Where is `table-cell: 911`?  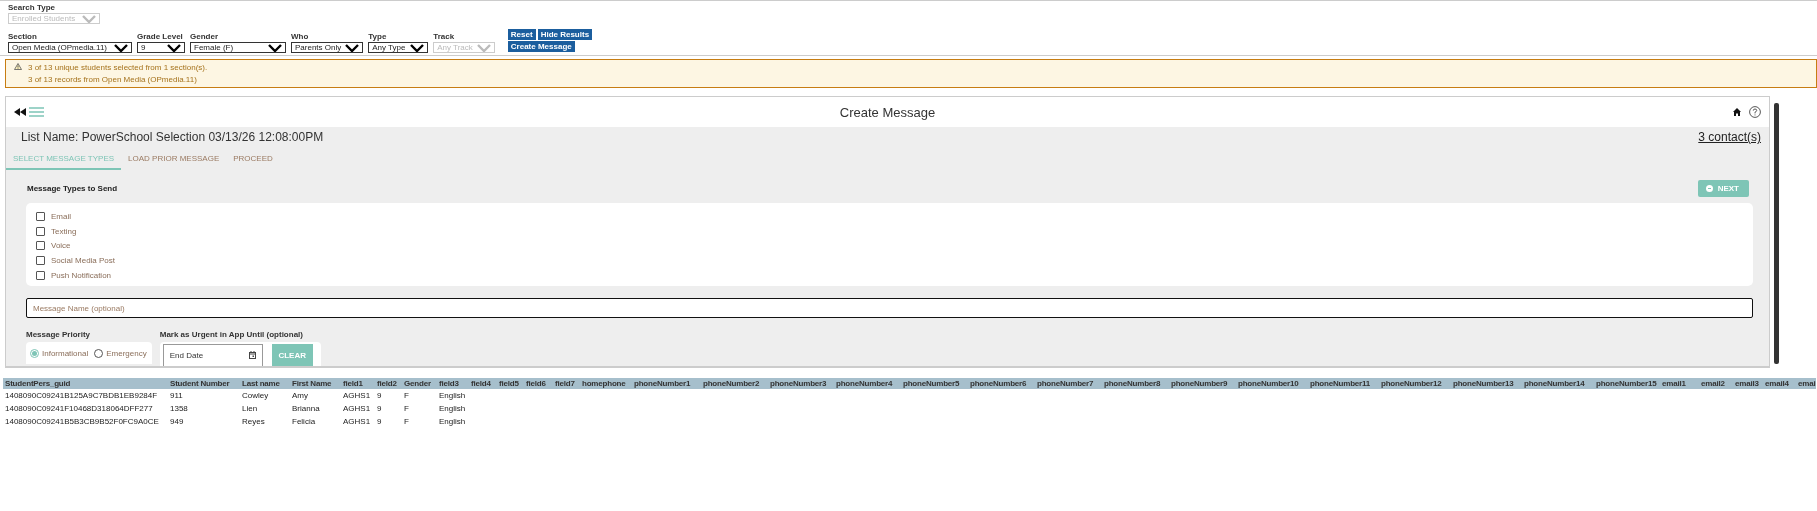 table-cell: 911 is located at coordinates (204, 396).